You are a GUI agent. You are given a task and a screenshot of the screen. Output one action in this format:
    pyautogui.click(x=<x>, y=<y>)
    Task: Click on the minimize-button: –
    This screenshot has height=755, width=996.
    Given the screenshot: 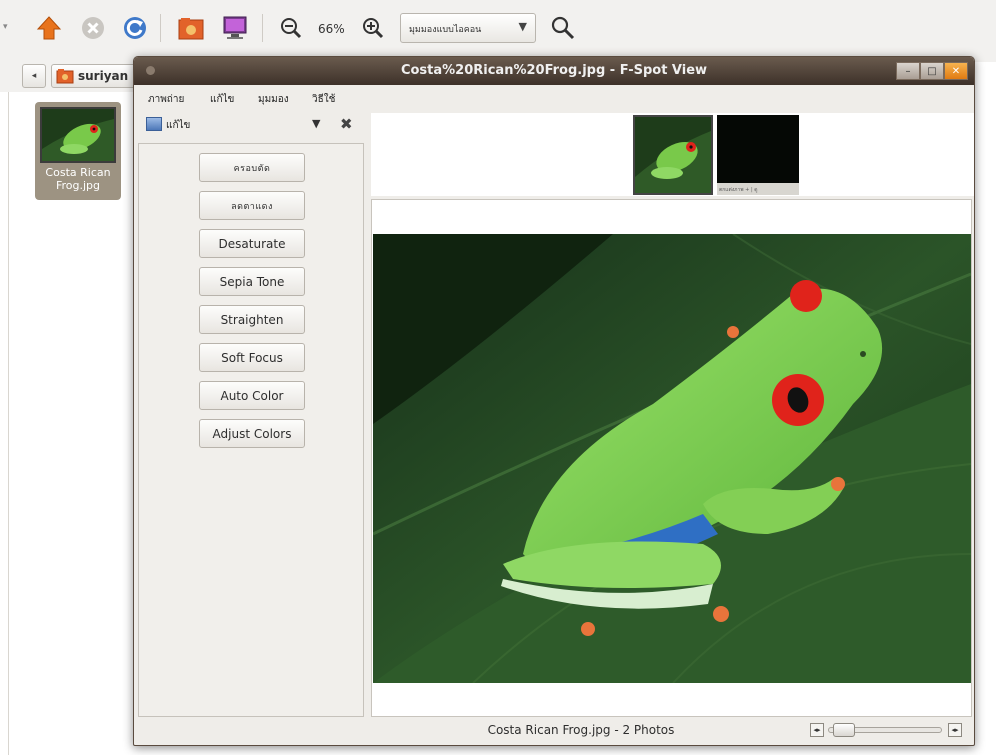 What is the action you would take?
    pyautogui.click(x=908, y=71)
    